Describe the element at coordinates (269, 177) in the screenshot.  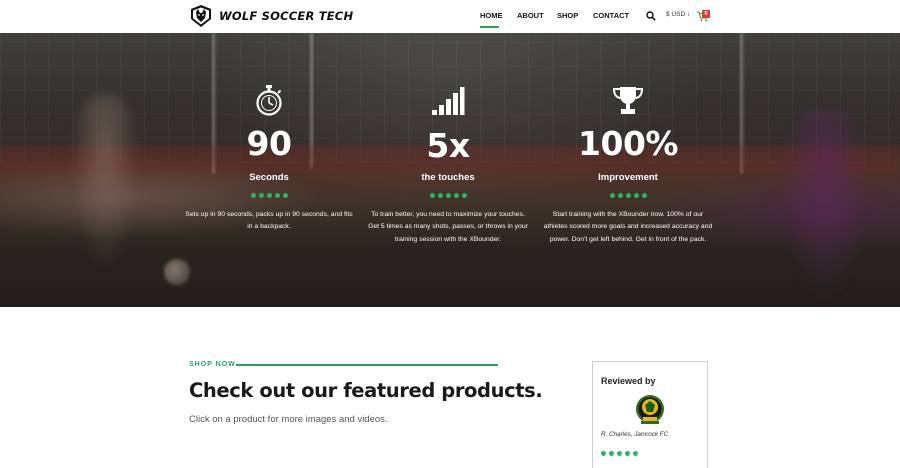
I see `stat-label: Seconds` at that location.